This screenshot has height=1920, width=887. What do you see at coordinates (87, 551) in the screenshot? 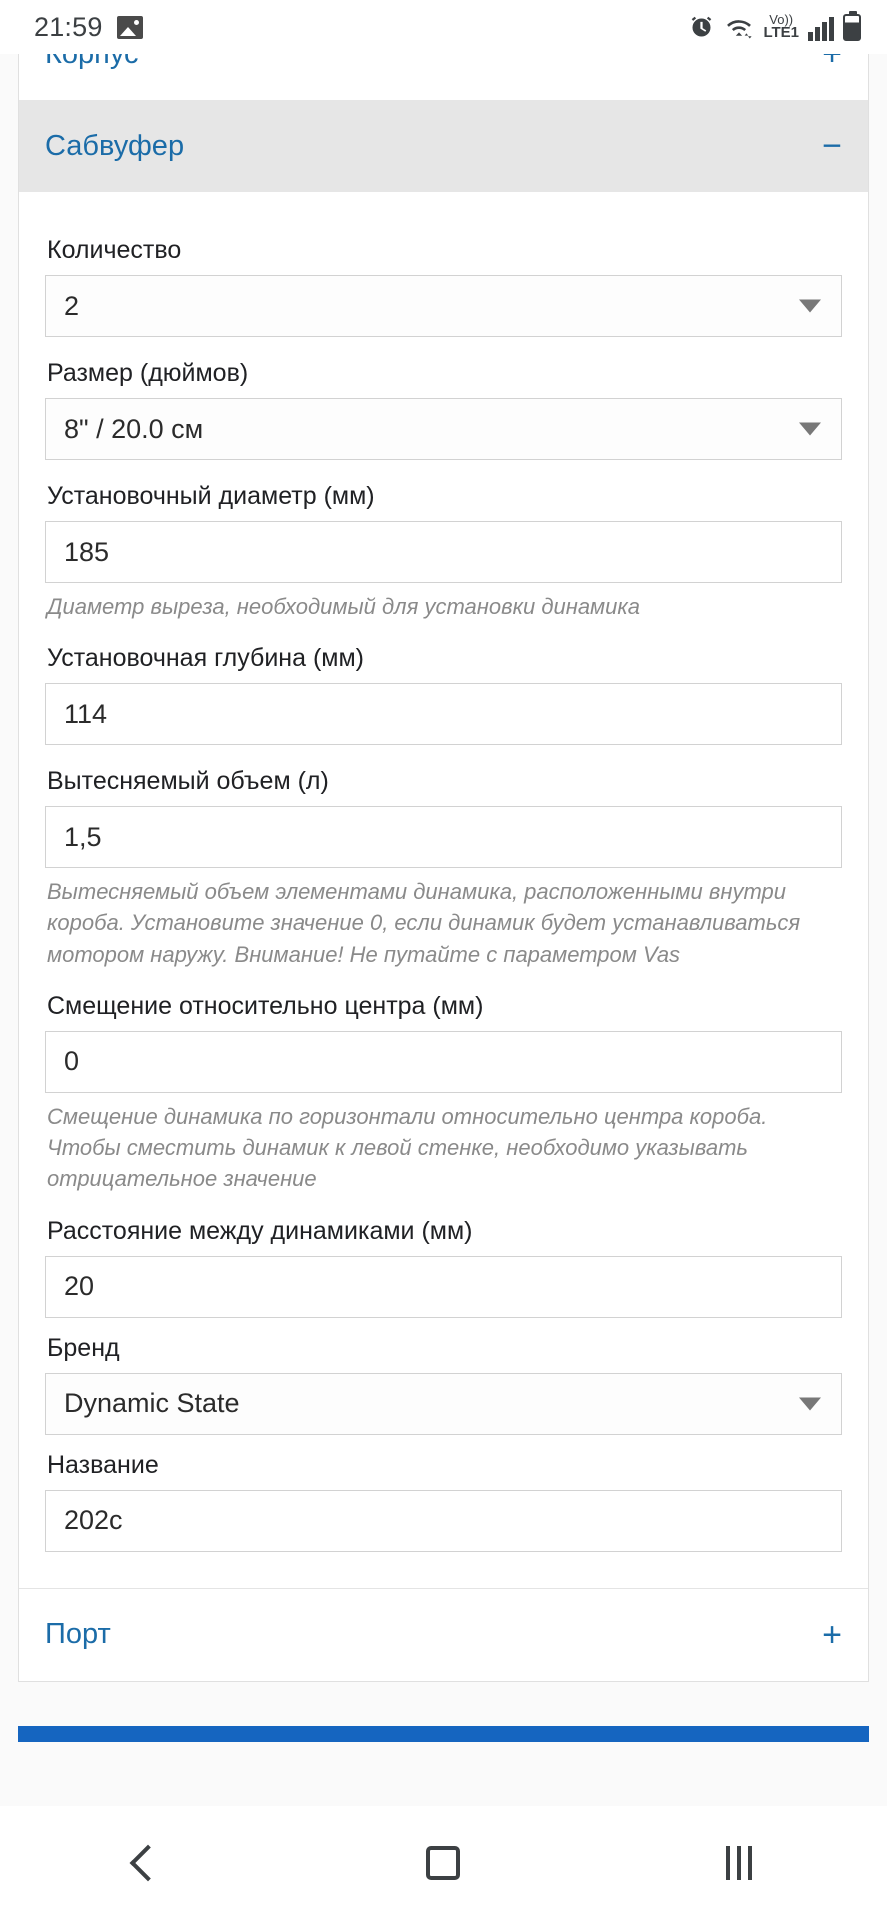
I see `mount-diameter-value: 185` at bounding box center [87, 551].